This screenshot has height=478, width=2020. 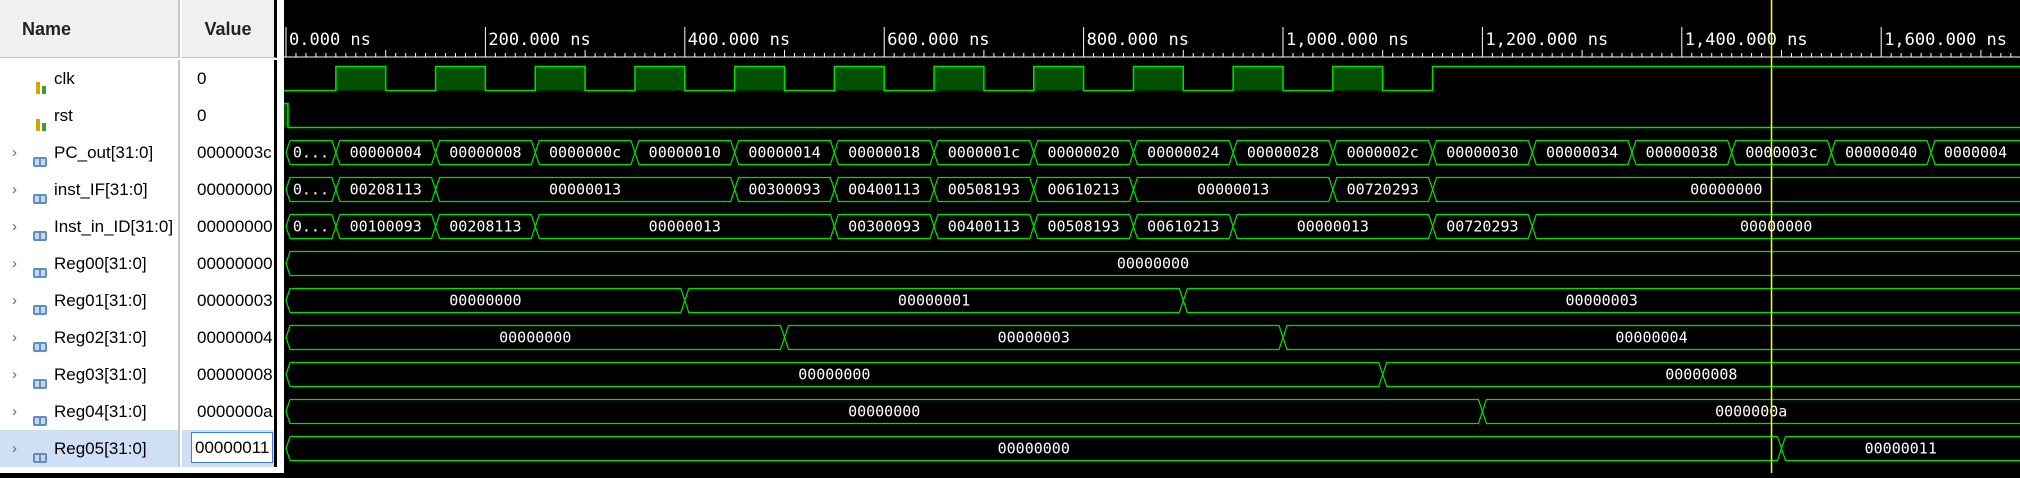 I want to click on reset-trace, so click(x=1152, y=116).